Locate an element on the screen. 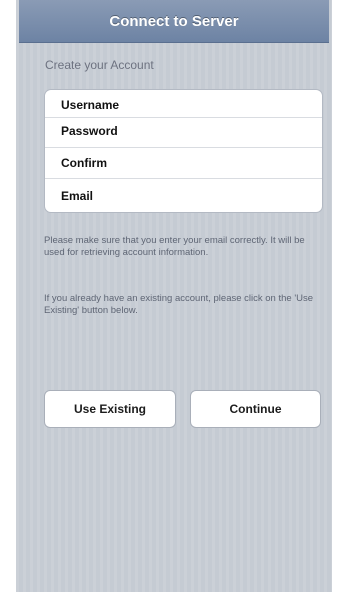 The width and height of the screenshot is (347, 592). section-header: Create your Account is located at coordinates (99, 65).